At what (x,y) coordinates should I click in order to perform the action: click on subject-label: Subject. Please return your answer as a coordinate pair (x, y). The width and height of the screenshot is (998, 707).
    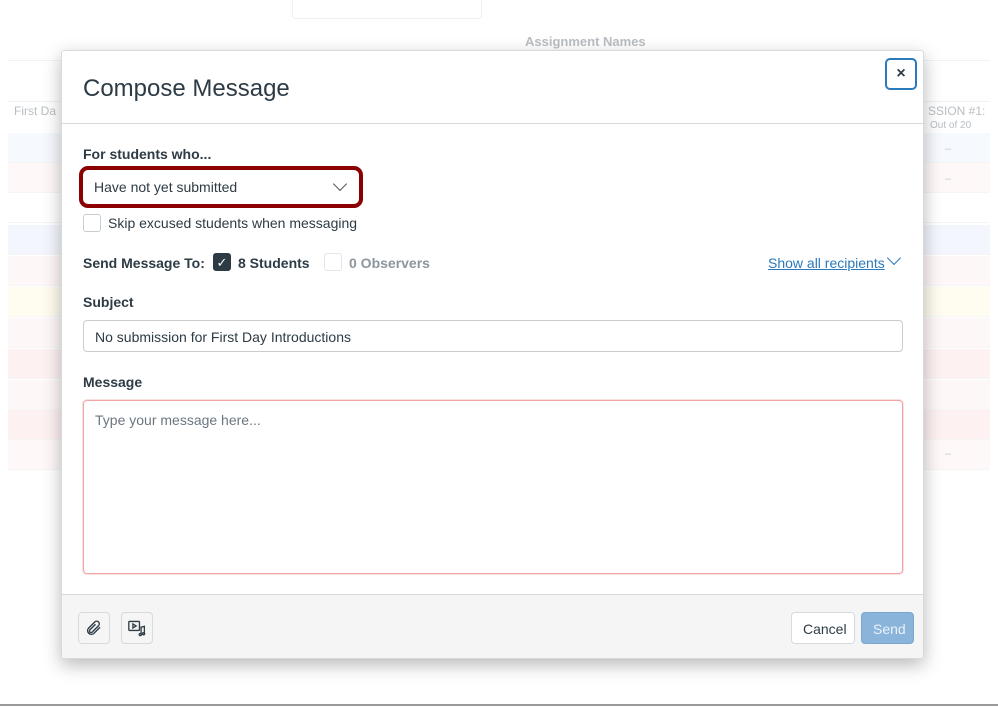
    Looking at the image, I should click on (108, 302).